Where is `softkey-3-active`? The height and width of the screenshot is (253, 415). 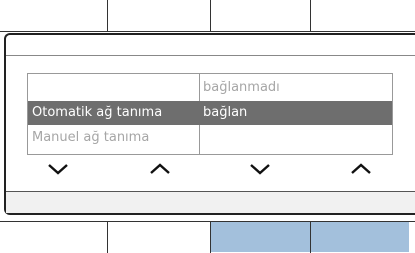
softkey-3-active is located at coordinates (260, 237).